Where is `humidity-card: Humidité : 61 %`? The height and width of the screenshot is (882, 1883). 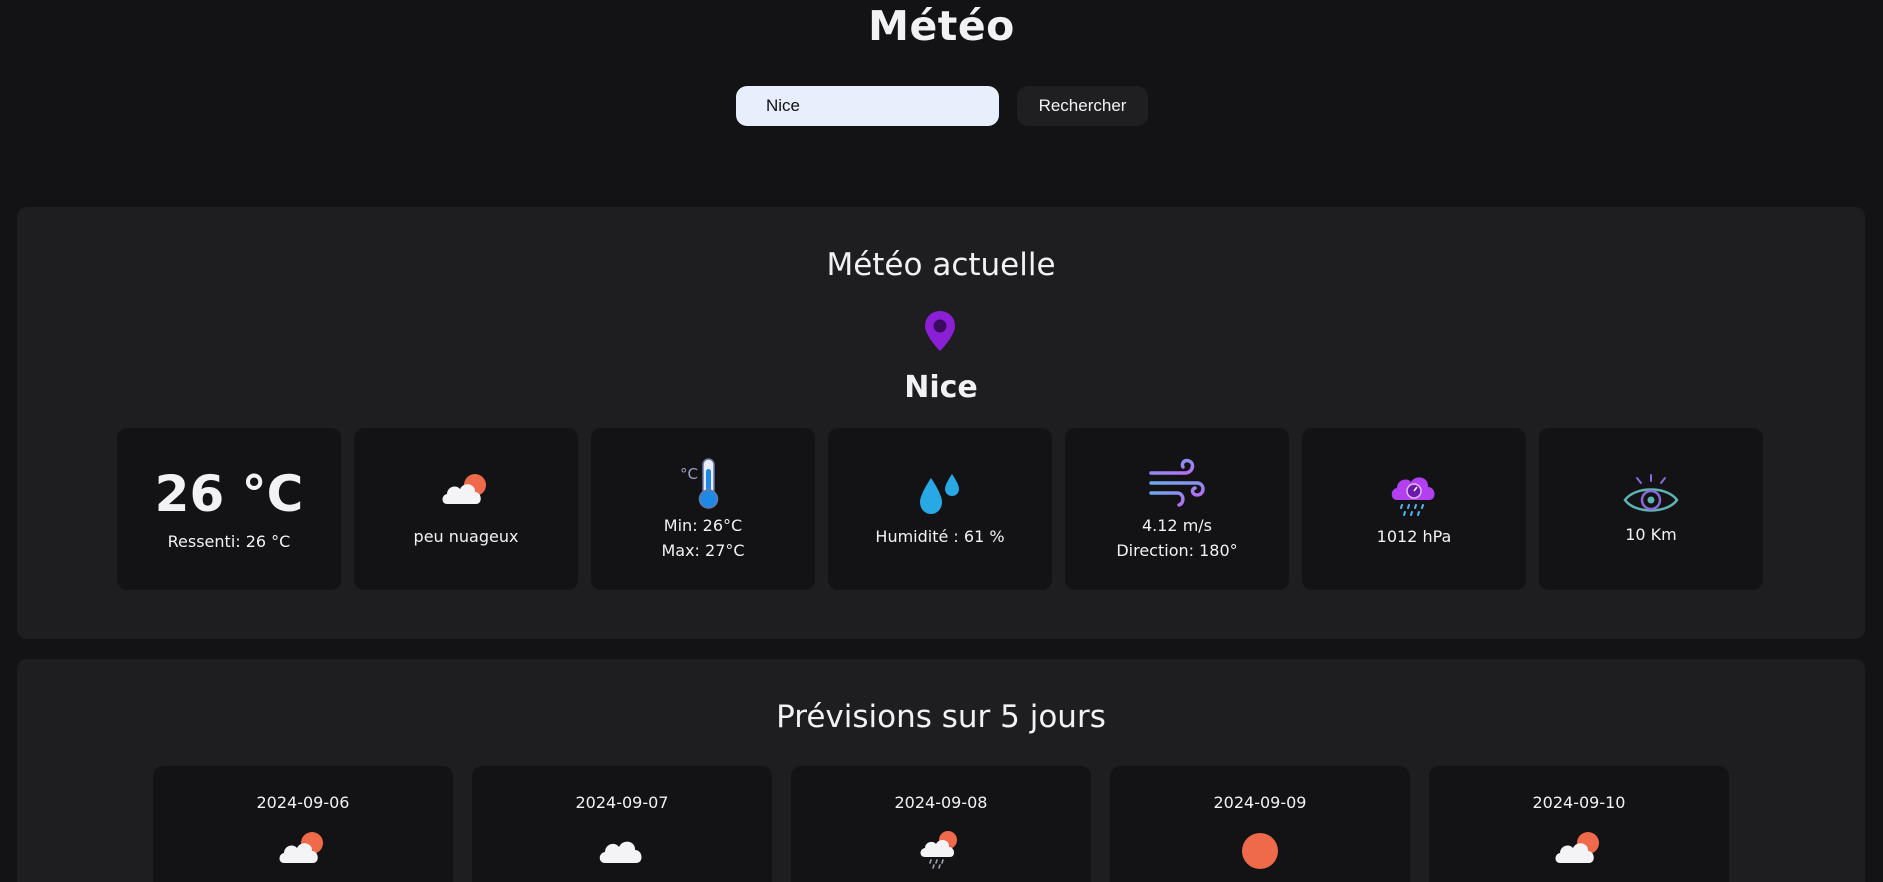 humidity-card: Humidité : 61 % is located at coordinates (940, 509).